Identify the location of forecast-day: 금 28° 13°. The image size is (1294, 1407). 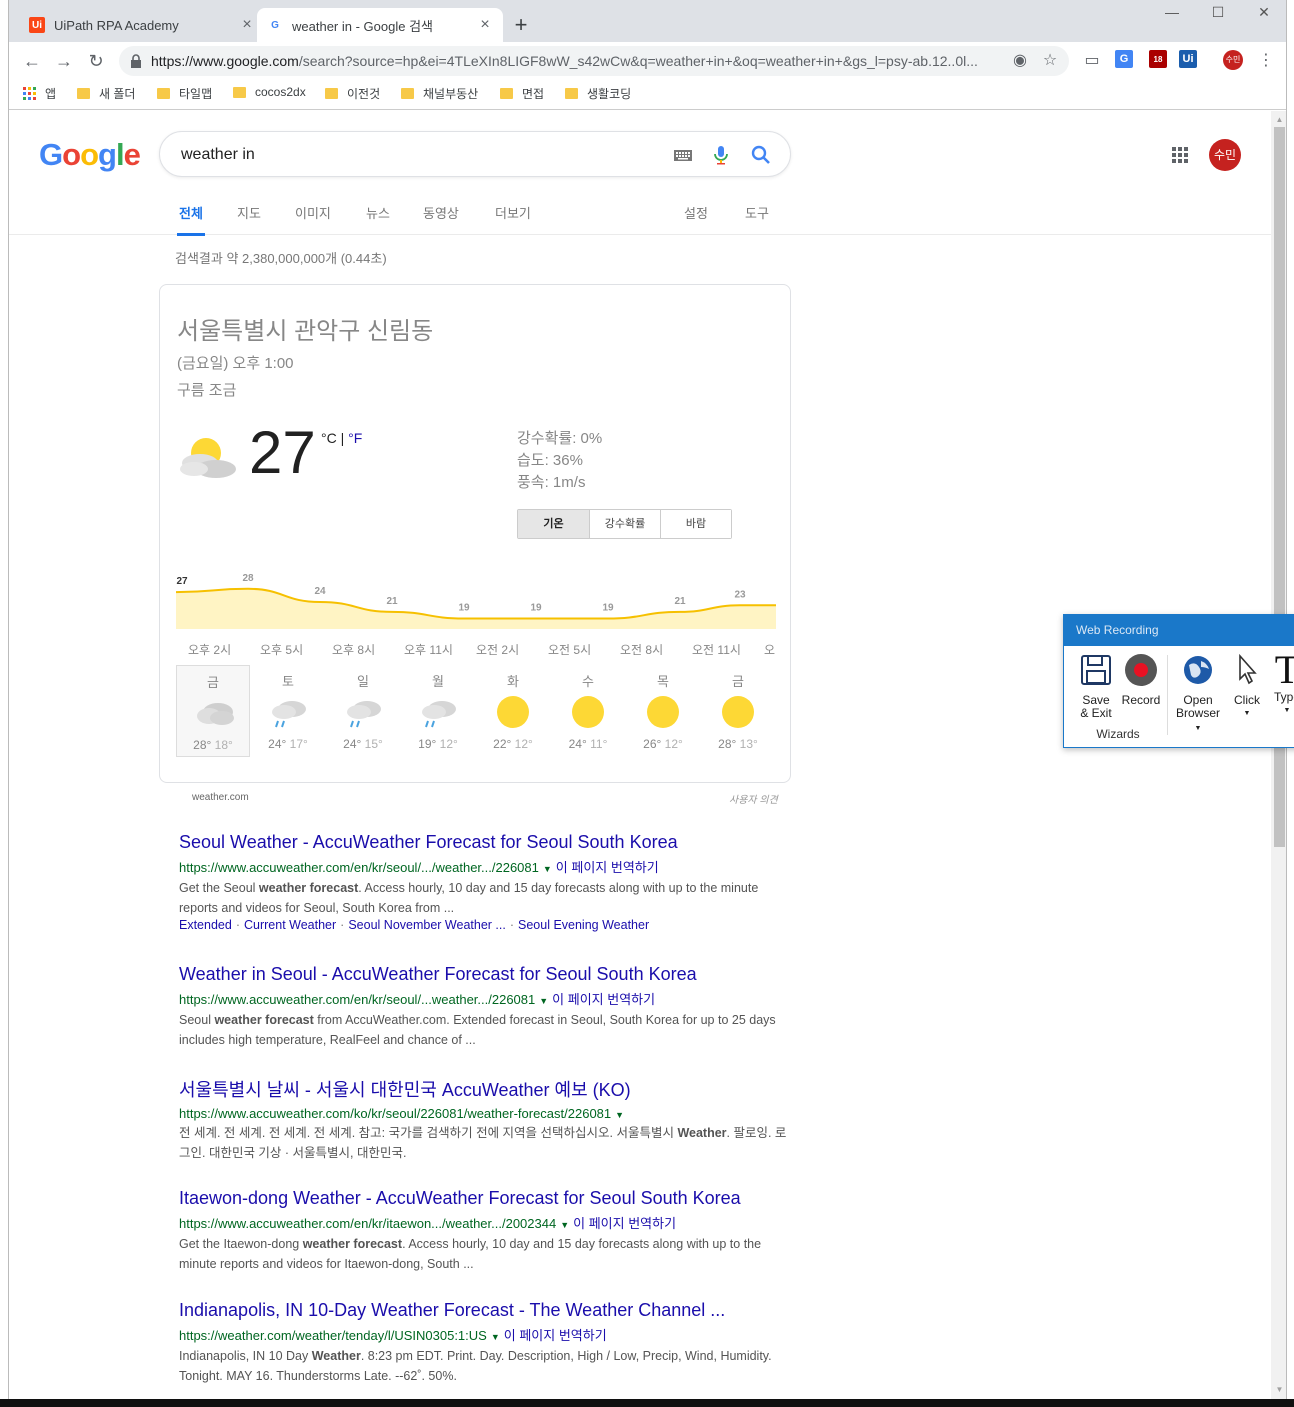
(738, 711).